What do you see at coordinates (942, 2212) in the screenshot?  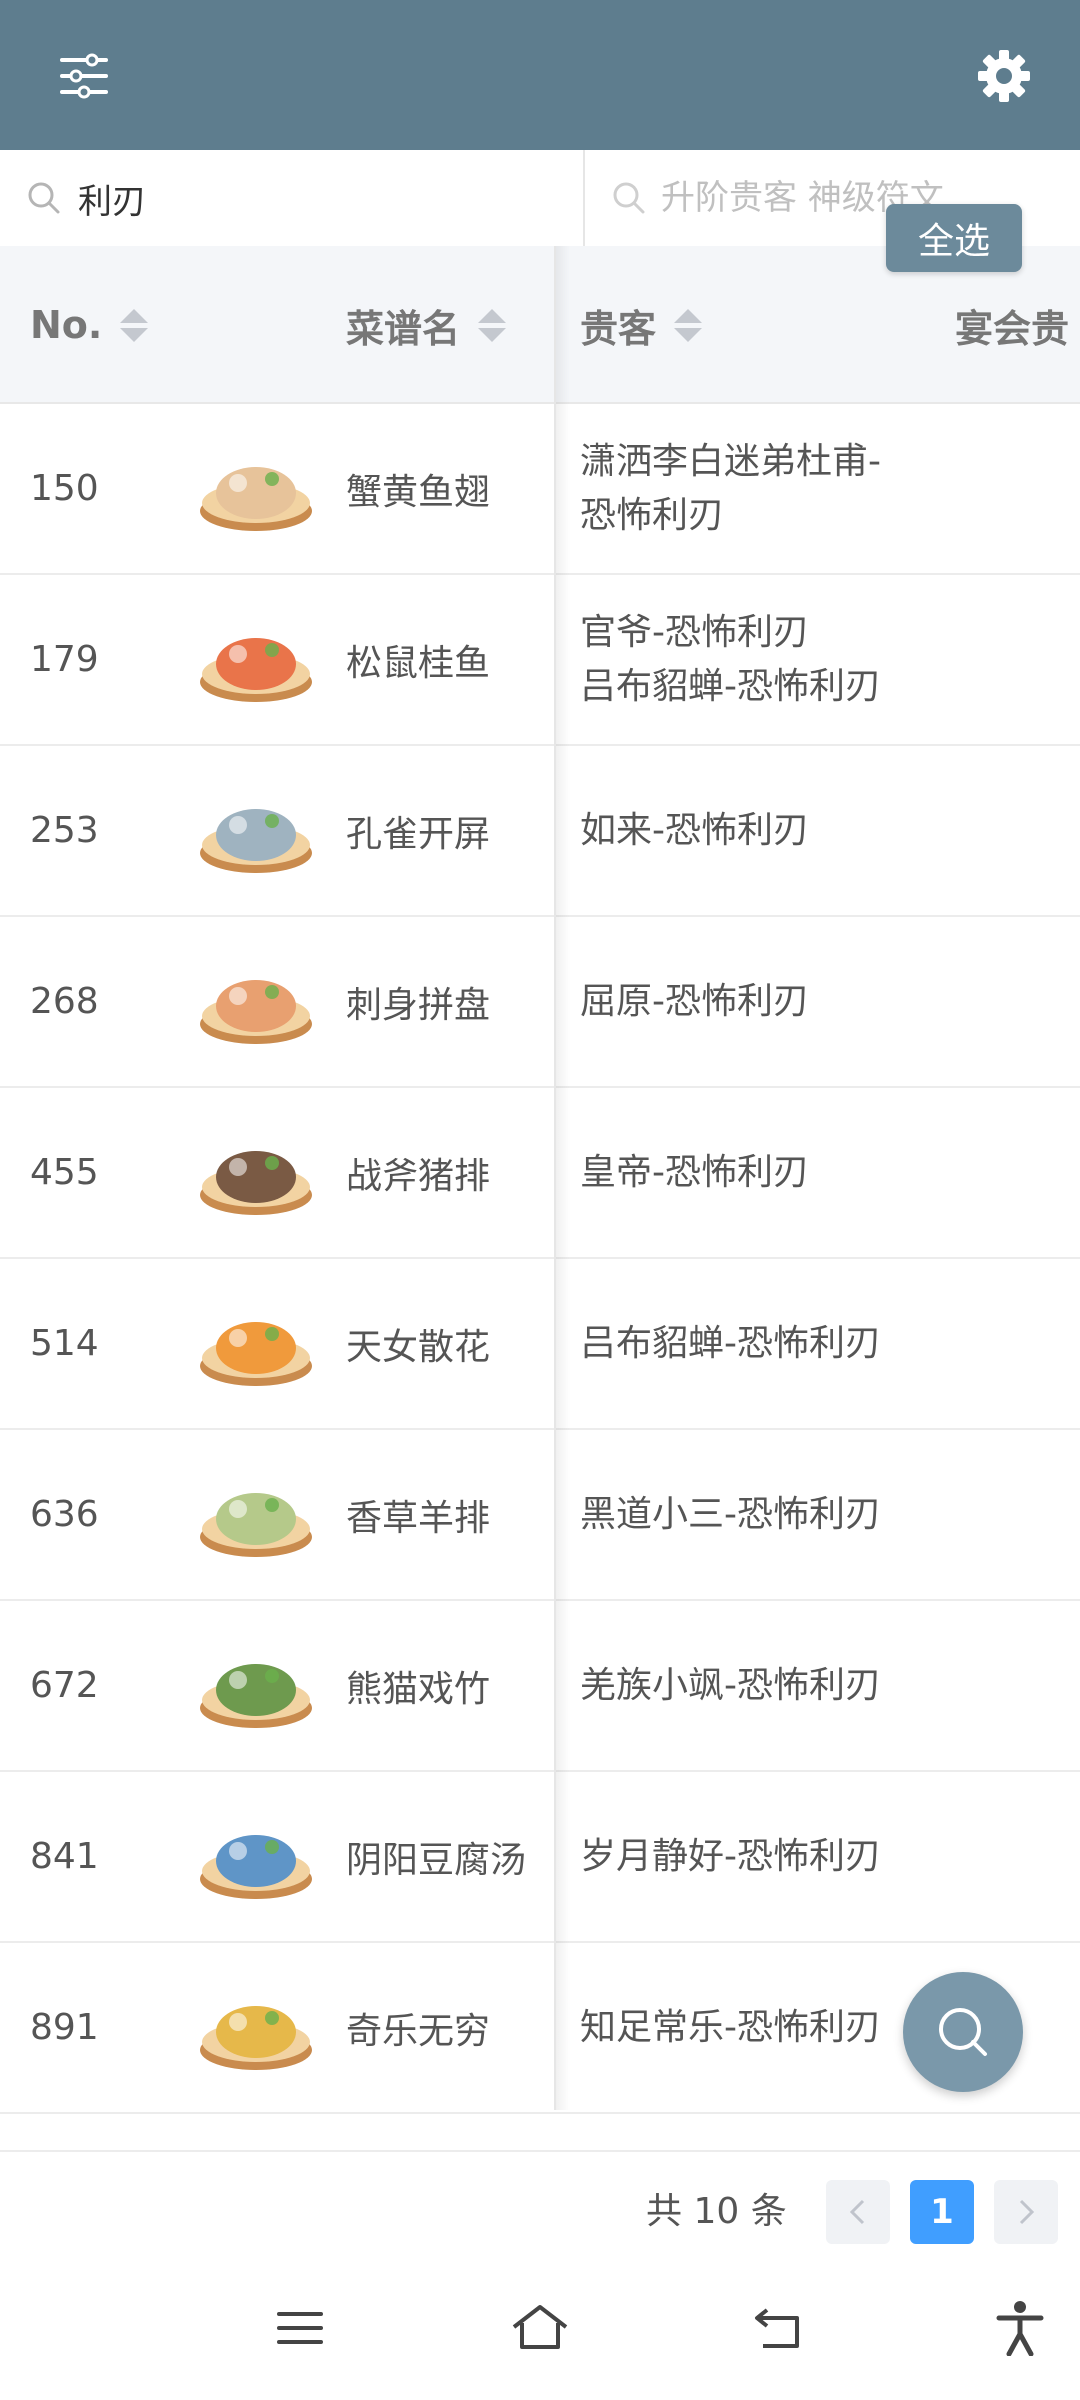 I see `page-1-button: 1` at bounding box center [942, 2212].